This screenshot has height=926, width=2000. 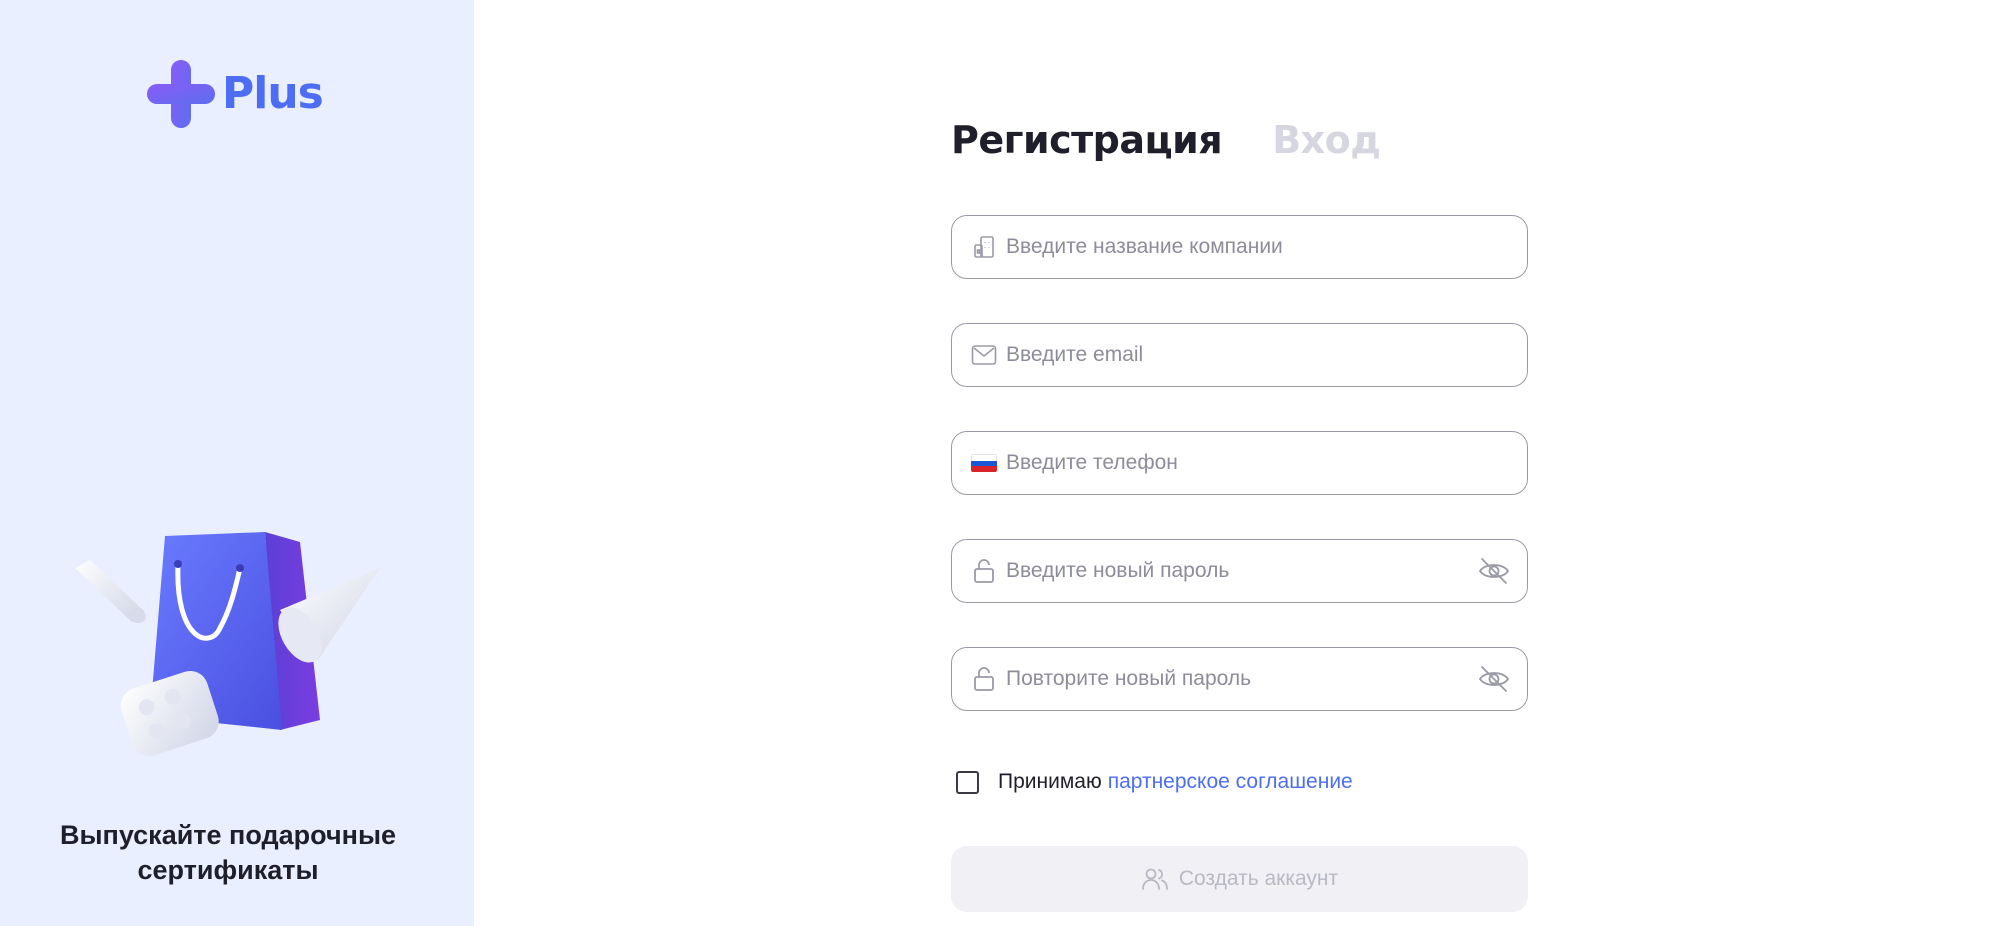 I want to click on plus-cross-icon, so click(x=181, y=94).